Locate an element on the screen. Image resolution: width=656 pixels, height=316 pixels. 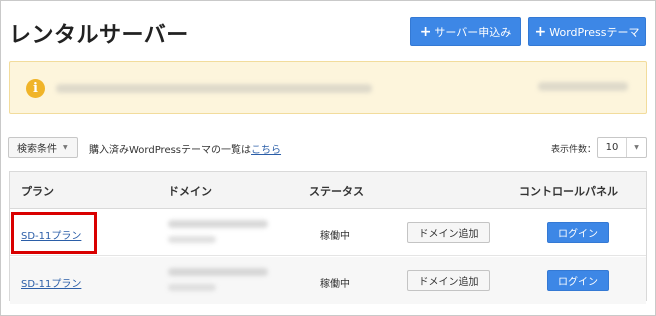
blurred-notice-text is located at coordinates (214, 88).